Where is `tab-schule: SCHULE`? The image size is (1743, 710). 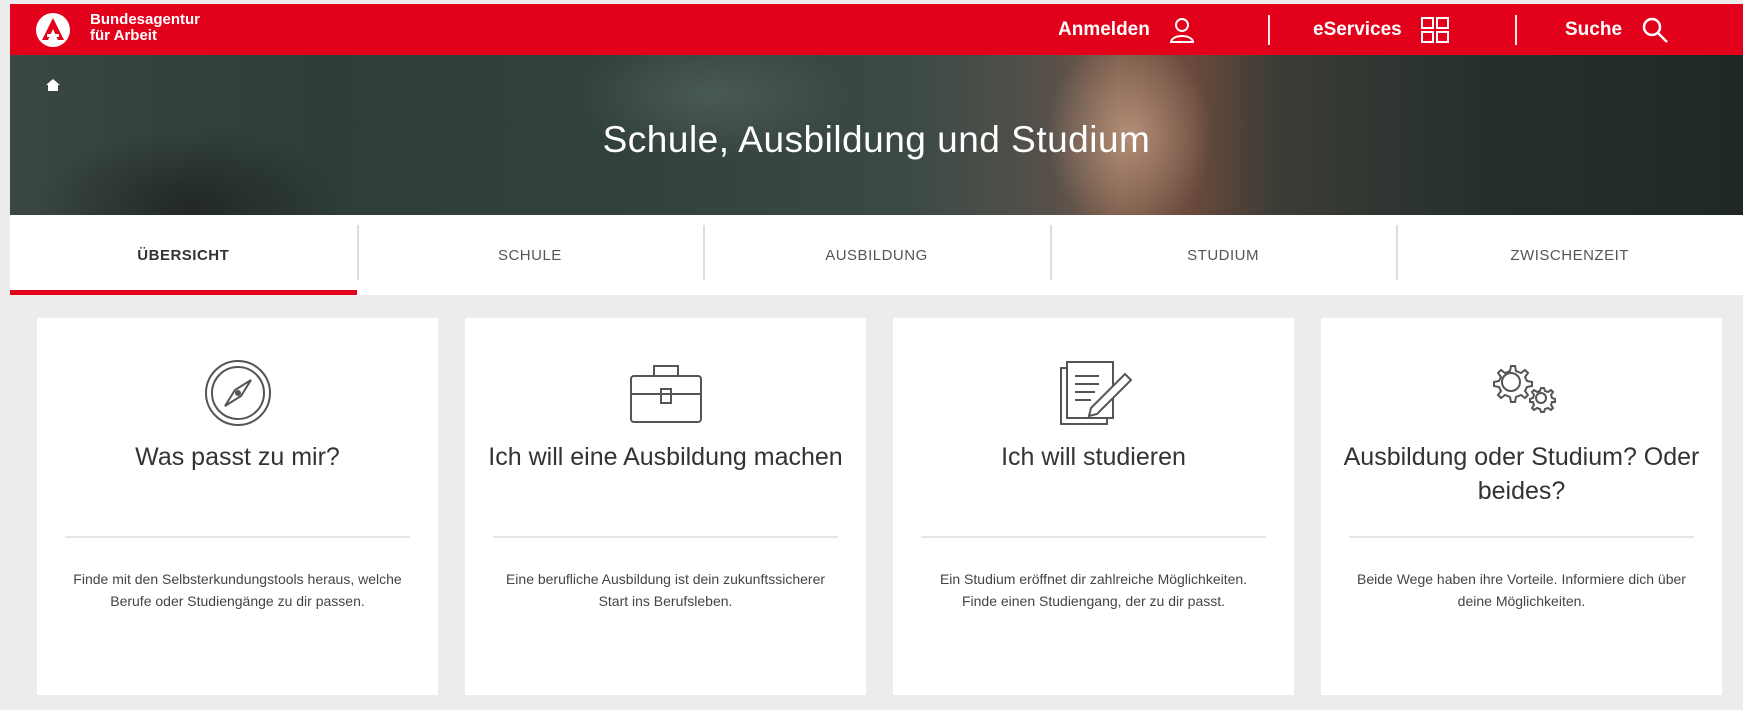 tab-schule: SCHULE is located at coordinates (530, 255).